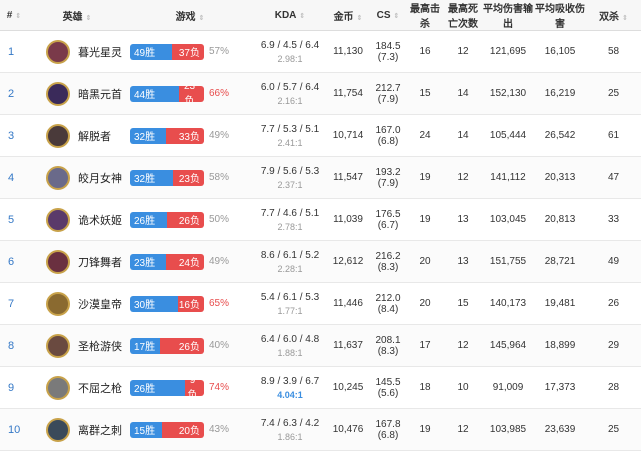  I want to click on games-cell: 49胜 37负 57%, so click(190, 51).